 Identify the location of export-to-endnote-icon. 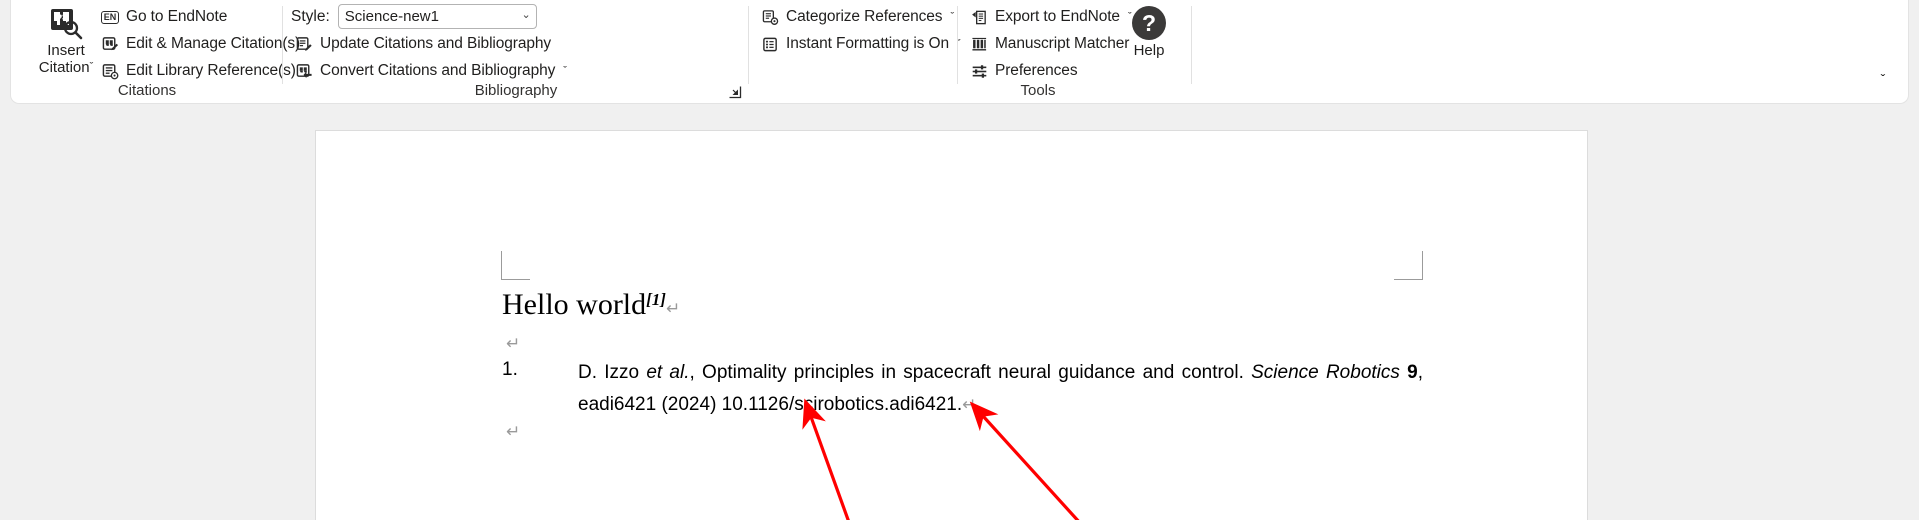
(979, 17).